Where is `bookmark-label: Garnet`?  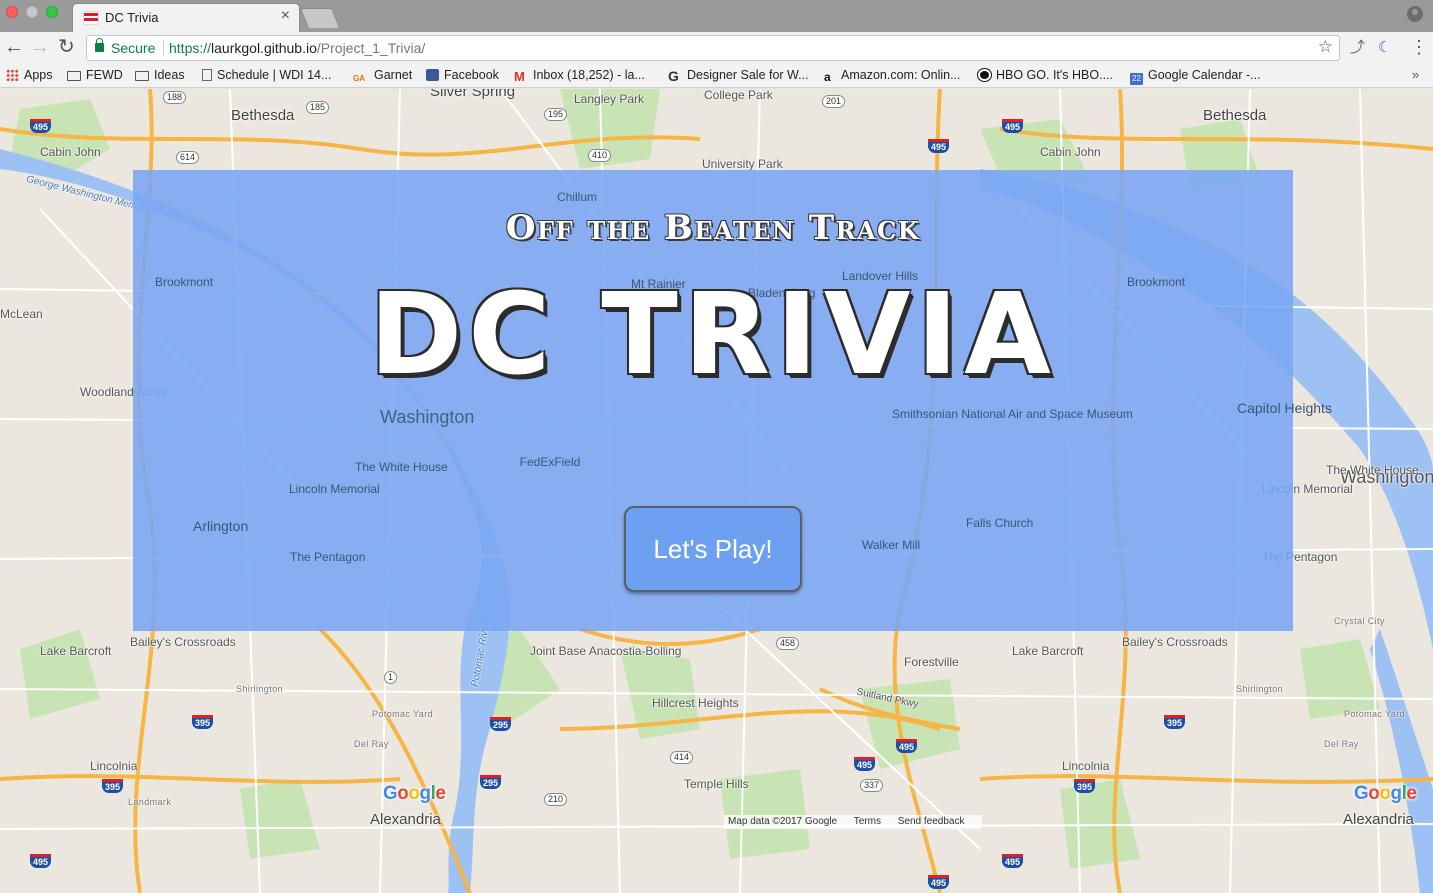
bookmark-label: Garnet is located at coordinates (393, 75).